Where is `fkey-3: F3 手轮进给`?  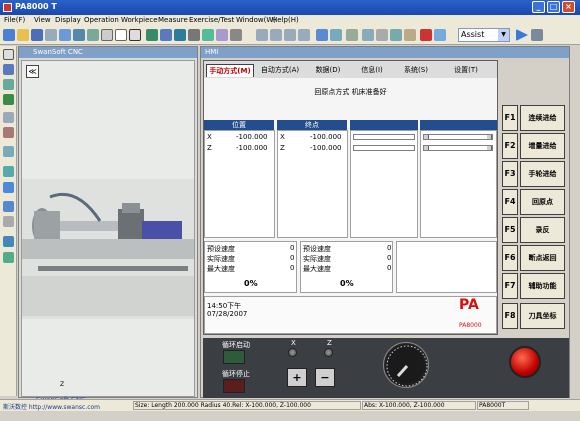 fkey-3: F3 手轮进给 is located at coordinates (533, 174).